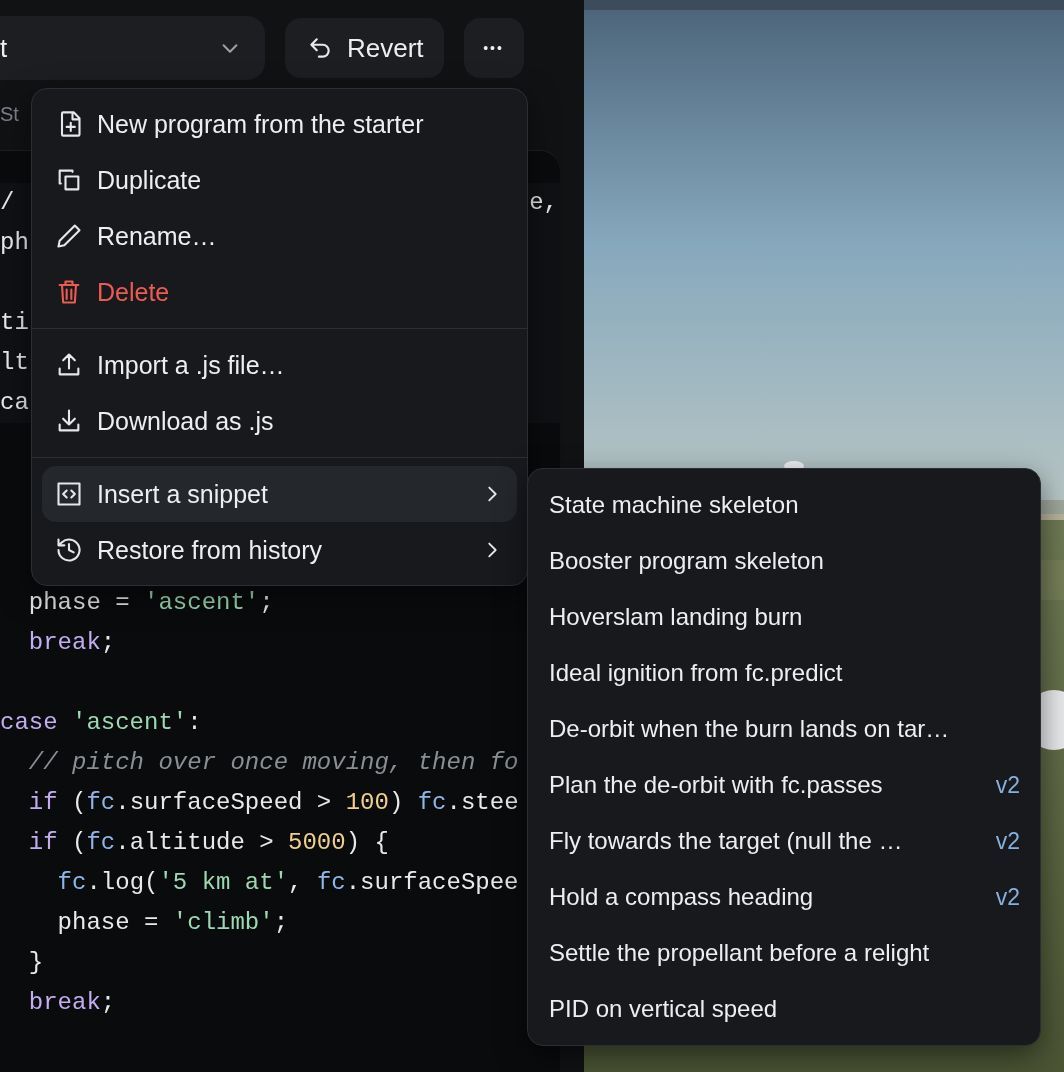 The height and width of the screenshot is (1072, 1064). What do you see at coordinates (320, 48) in the screenshot?
I see `undo-icon` at bounding box center [320, 48].